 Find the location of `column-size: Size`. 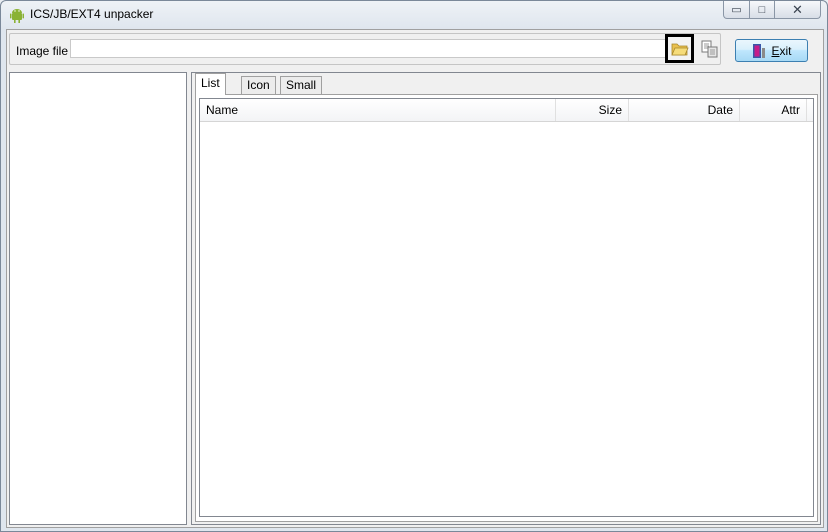

column-size: Size is located at coordinates (592, 110).